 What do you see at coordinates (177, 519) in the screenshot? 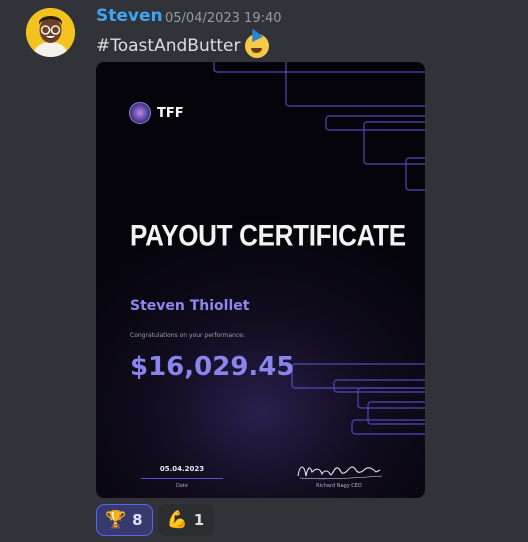
I see `flexed-biceps-icon: 💪` at bounding box center [177, 519].